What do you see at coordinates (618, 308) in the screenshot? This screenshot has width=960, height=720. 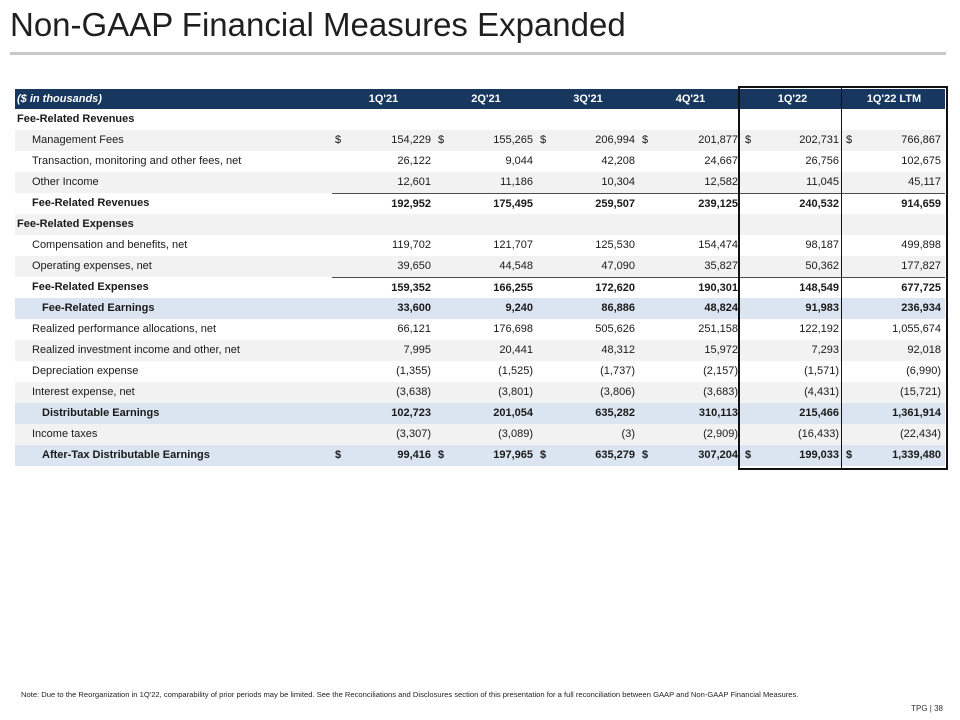 I see `cell-value: 86,886` at bounding box center [618, 308].